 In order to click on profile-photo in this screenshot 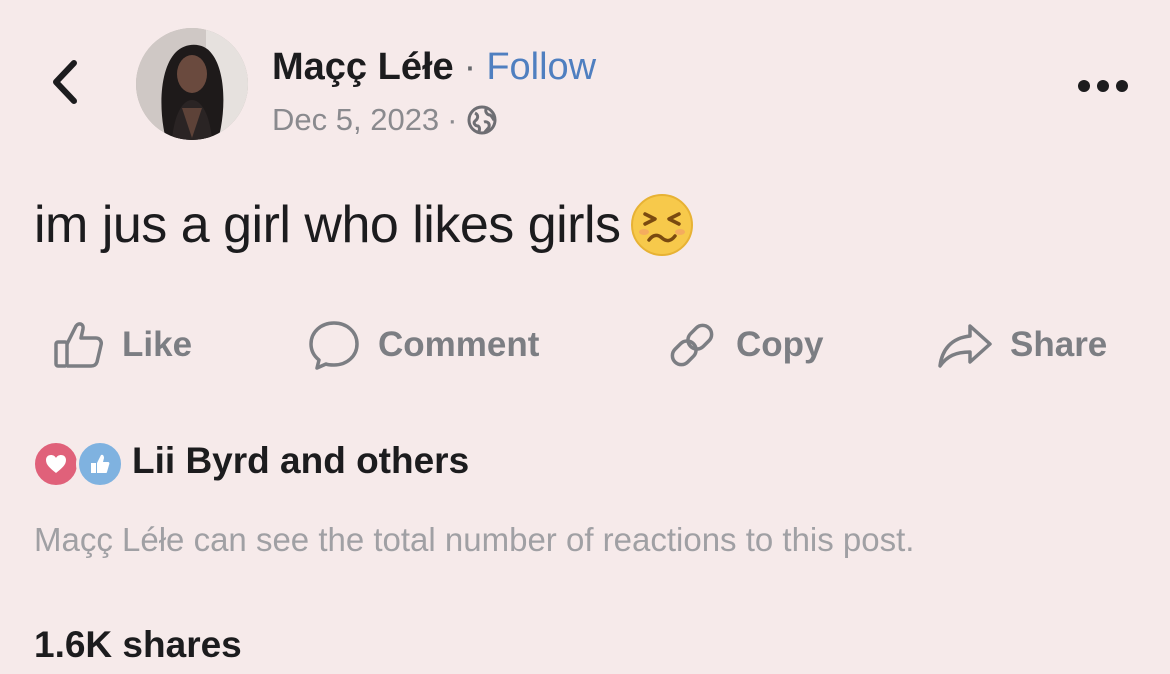, I will do `click(192, 84)`.